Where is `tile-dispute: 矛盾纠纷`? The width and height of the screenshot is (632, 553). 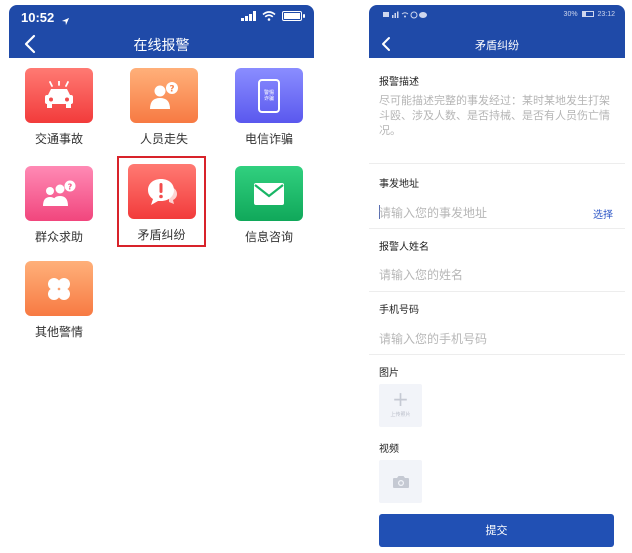
tile-dispute: 矛盾纠纷 is located at coordinates (161, 201).